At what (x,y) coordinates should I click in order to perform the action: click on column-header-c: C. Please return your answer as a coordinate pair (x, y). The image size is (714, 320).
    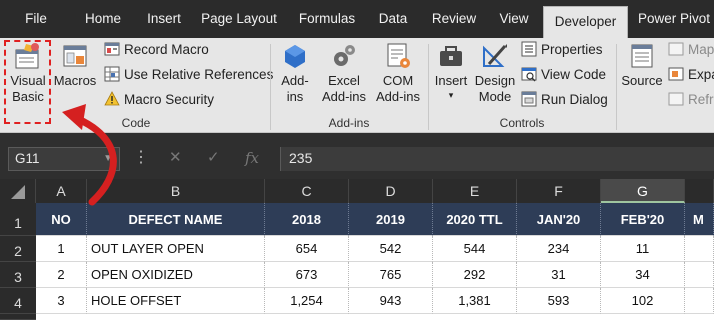
    Looking at the image, I should click on (307, 191).